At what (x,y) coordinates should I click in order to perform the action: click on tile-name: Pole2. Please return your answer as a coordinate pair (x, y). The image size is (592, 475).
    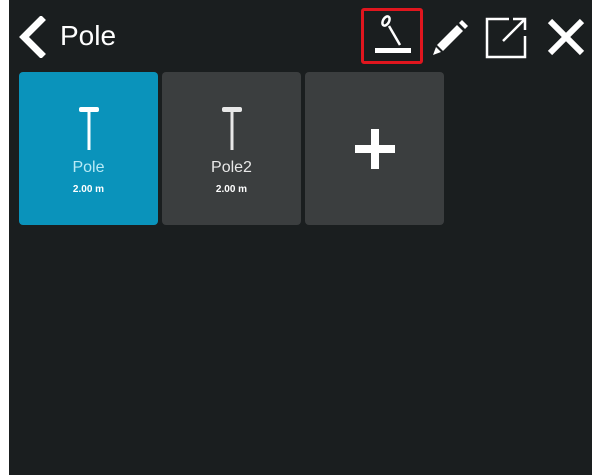
    Looking at the image, I should click on (231, 167).